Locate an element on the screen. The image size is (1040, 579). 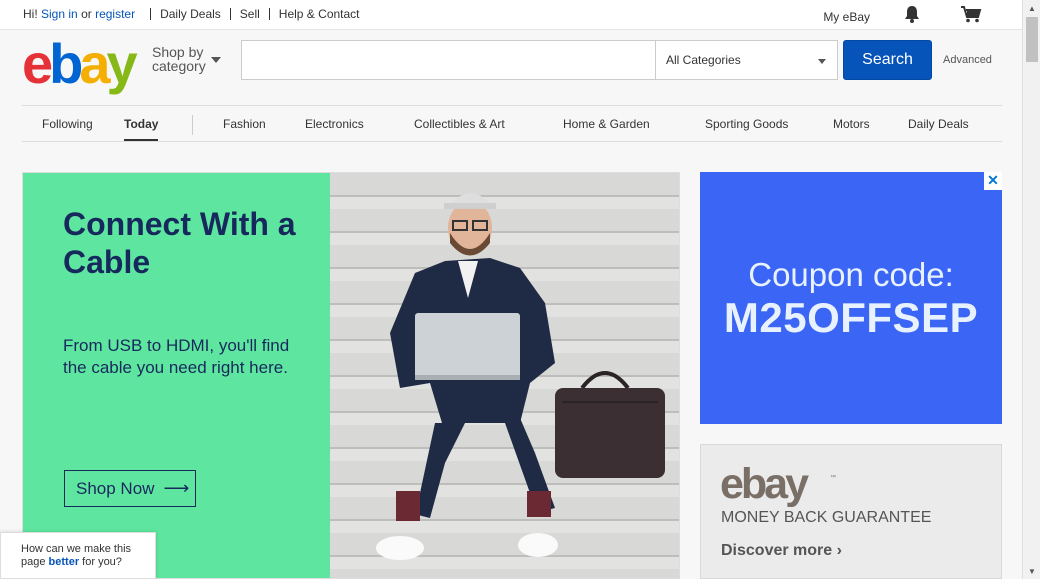
scrollbar-thumb is located at coordinates (1032, 39).